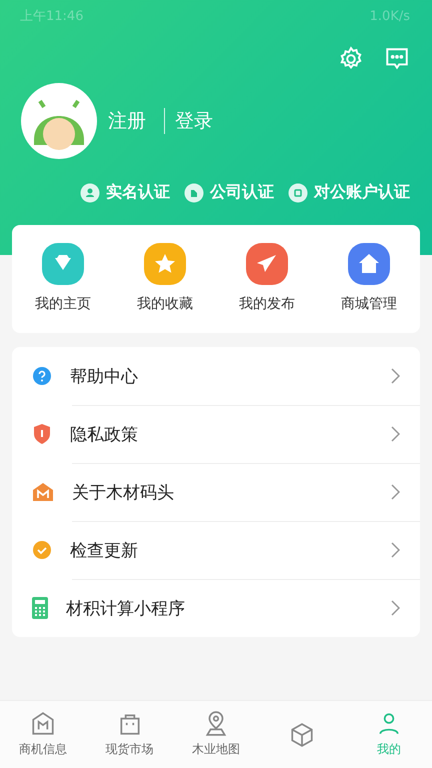  I want to click on menu-item: 材积计算小程序, so click(216, 608).